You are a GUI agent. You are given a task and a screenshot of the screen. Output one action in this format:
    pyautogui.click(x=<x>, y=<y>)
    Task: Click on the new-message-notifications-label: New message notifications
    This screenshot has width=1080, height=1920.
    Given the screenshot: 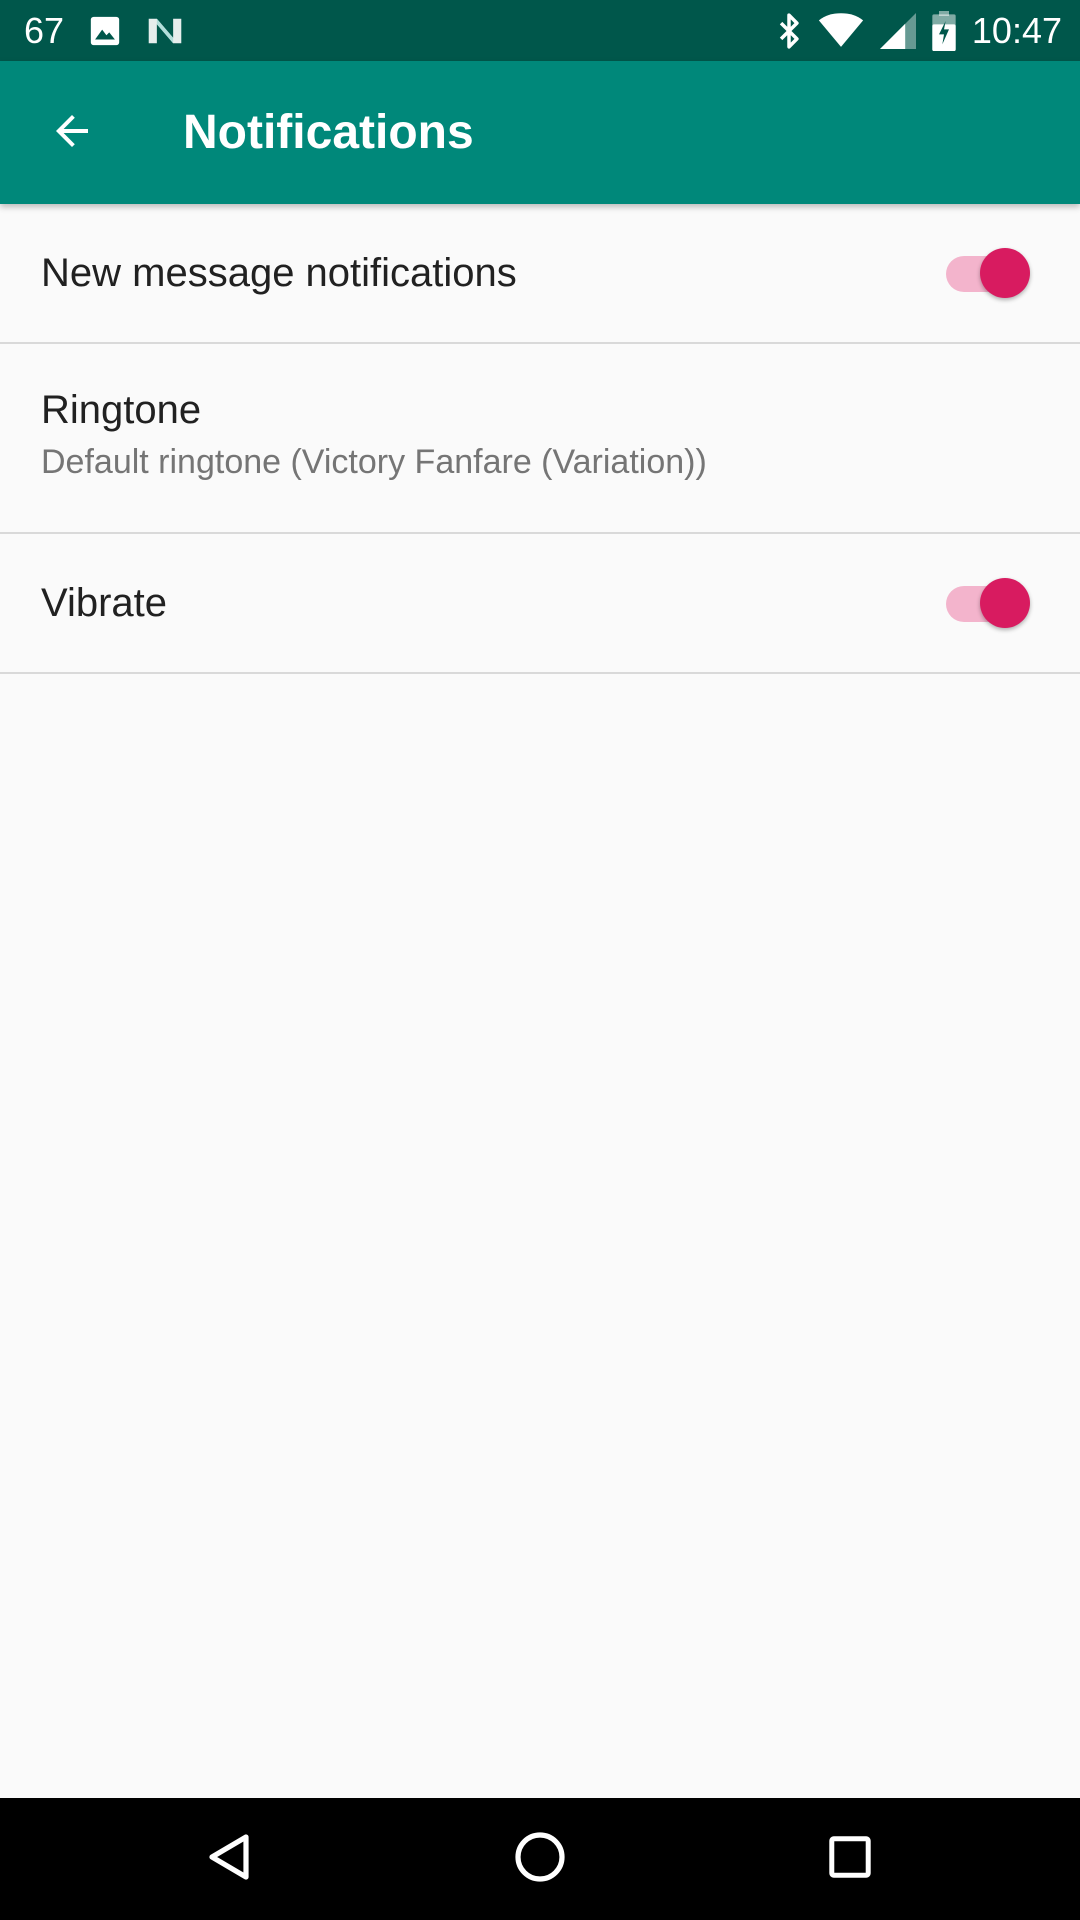 What is the action you would take?
    pyautogui.click(x=279, y=273)
    